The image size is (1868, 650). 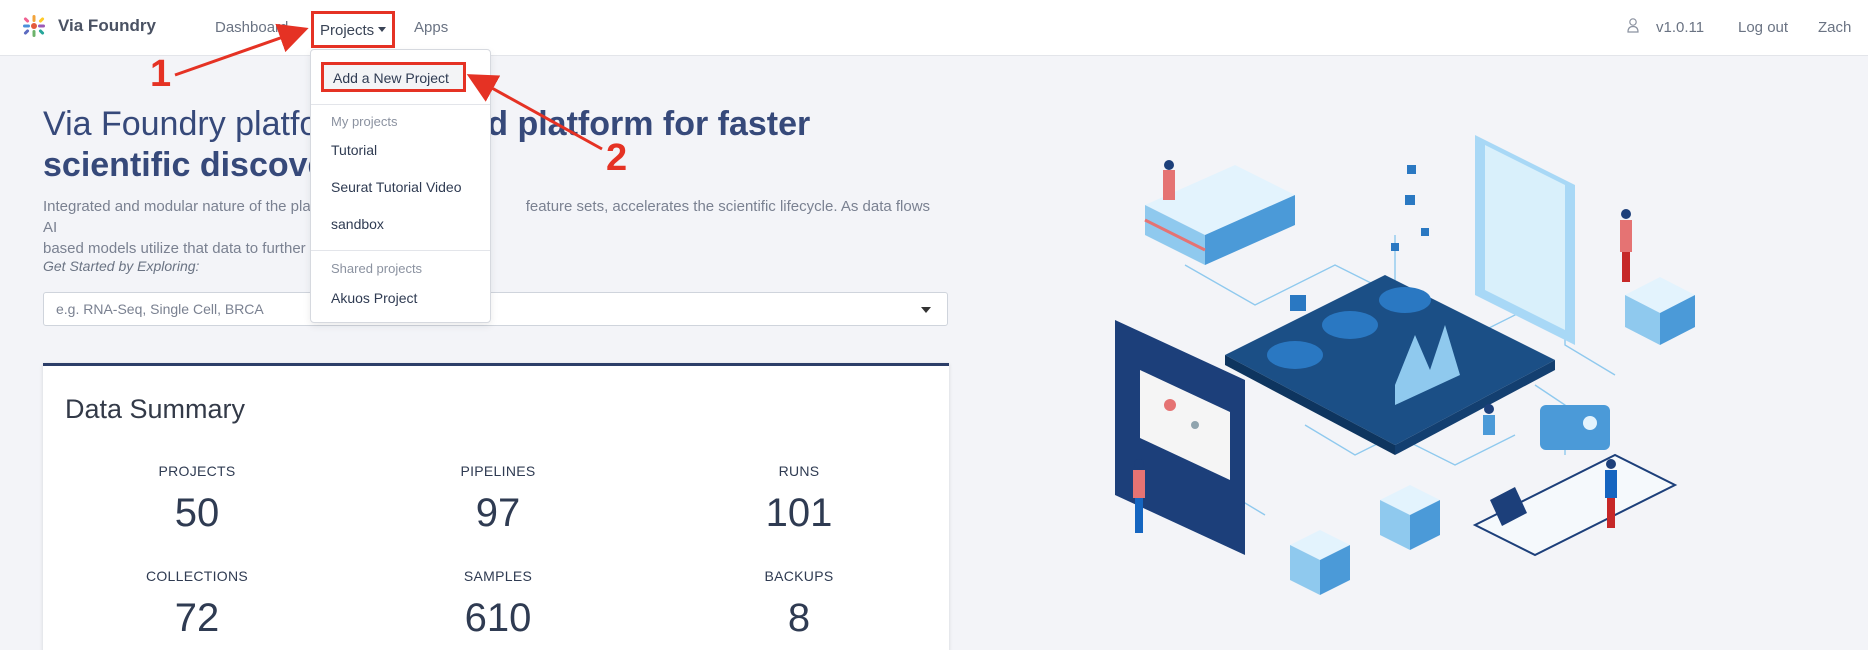 I want to click on stat-backups: BACKUPS 8, so click(x=799, y=604).